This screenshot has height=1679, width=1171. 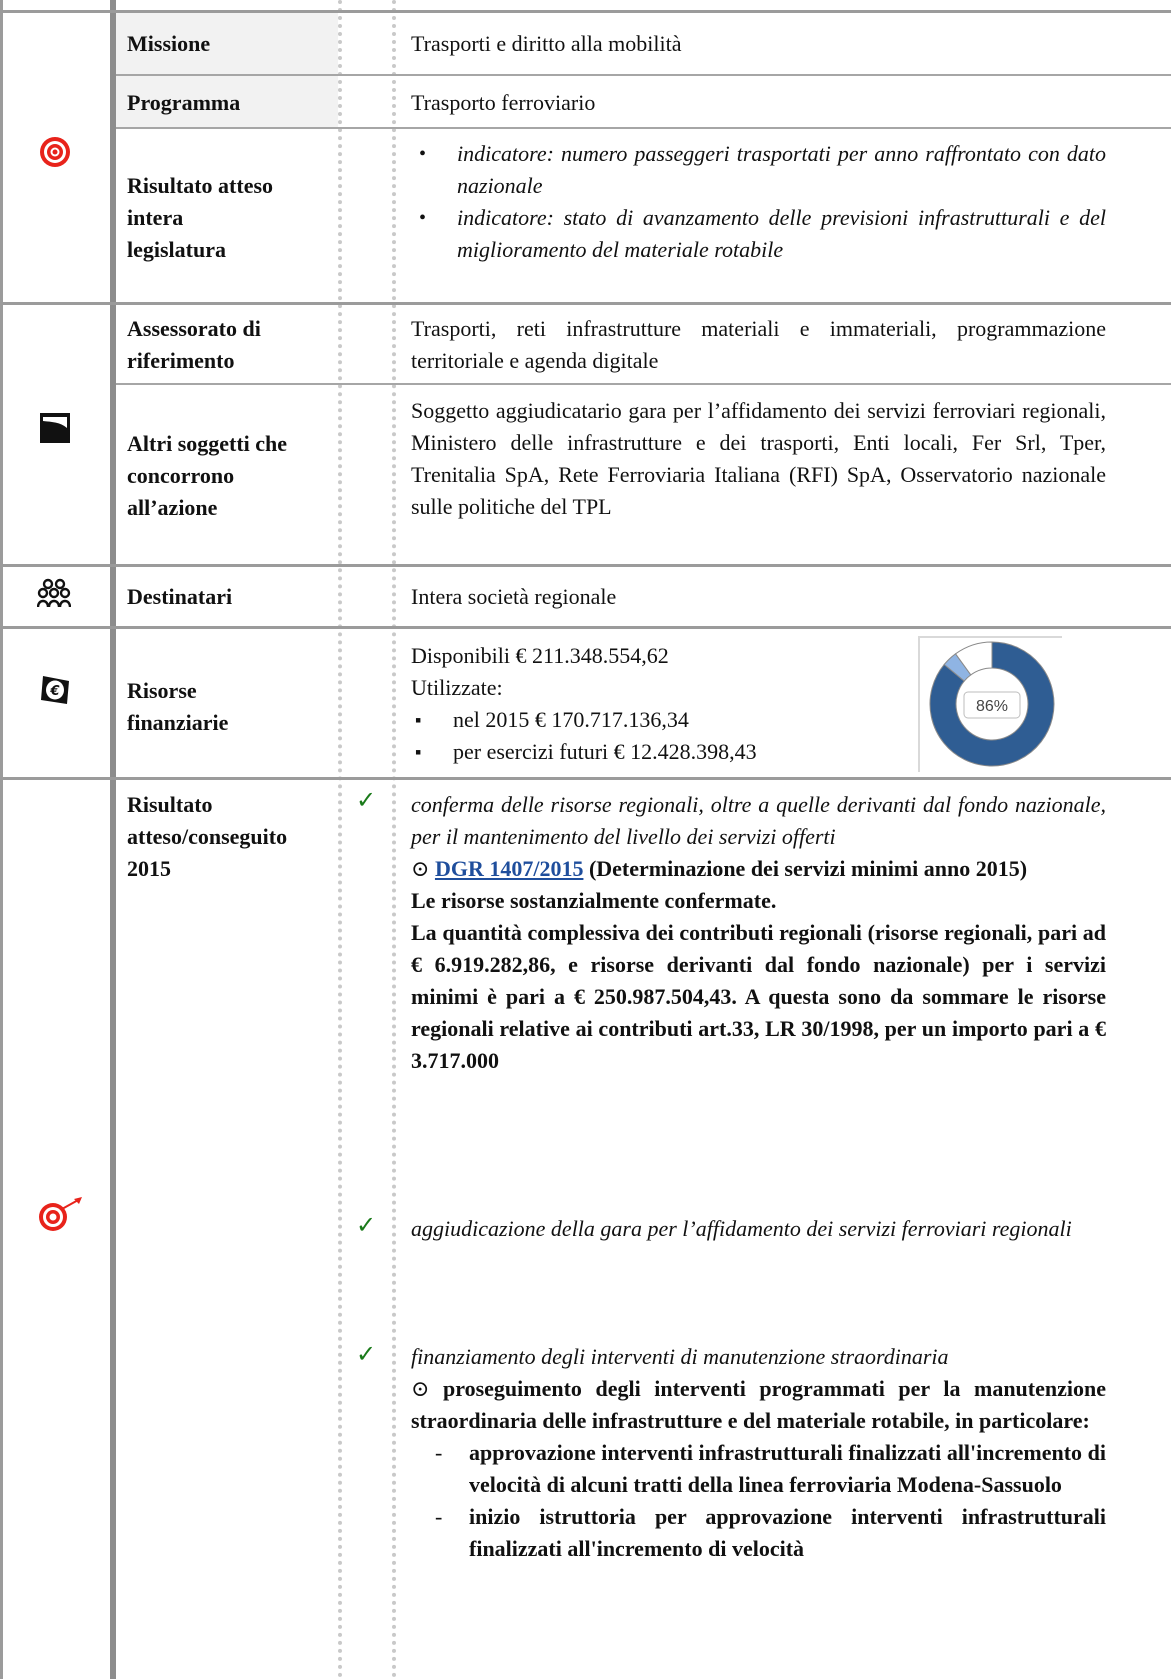 I want to click on list-item: nel 2015 € 170.717.136,34, so click(x=651, y=720).